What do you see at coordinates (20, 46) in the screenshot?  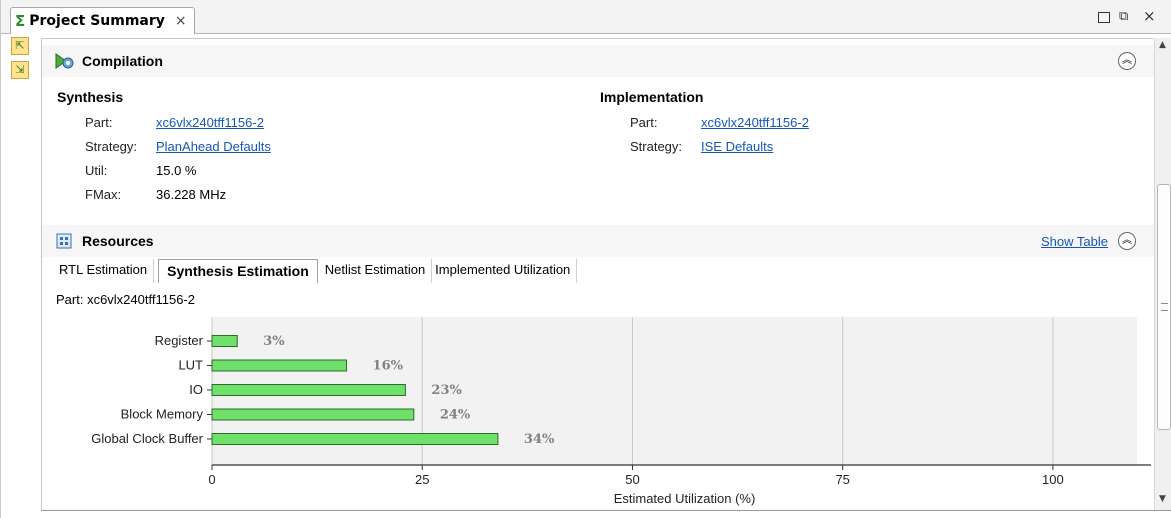 I see `collapse-all-icon: ⇱` at bounding box center [20, 46].